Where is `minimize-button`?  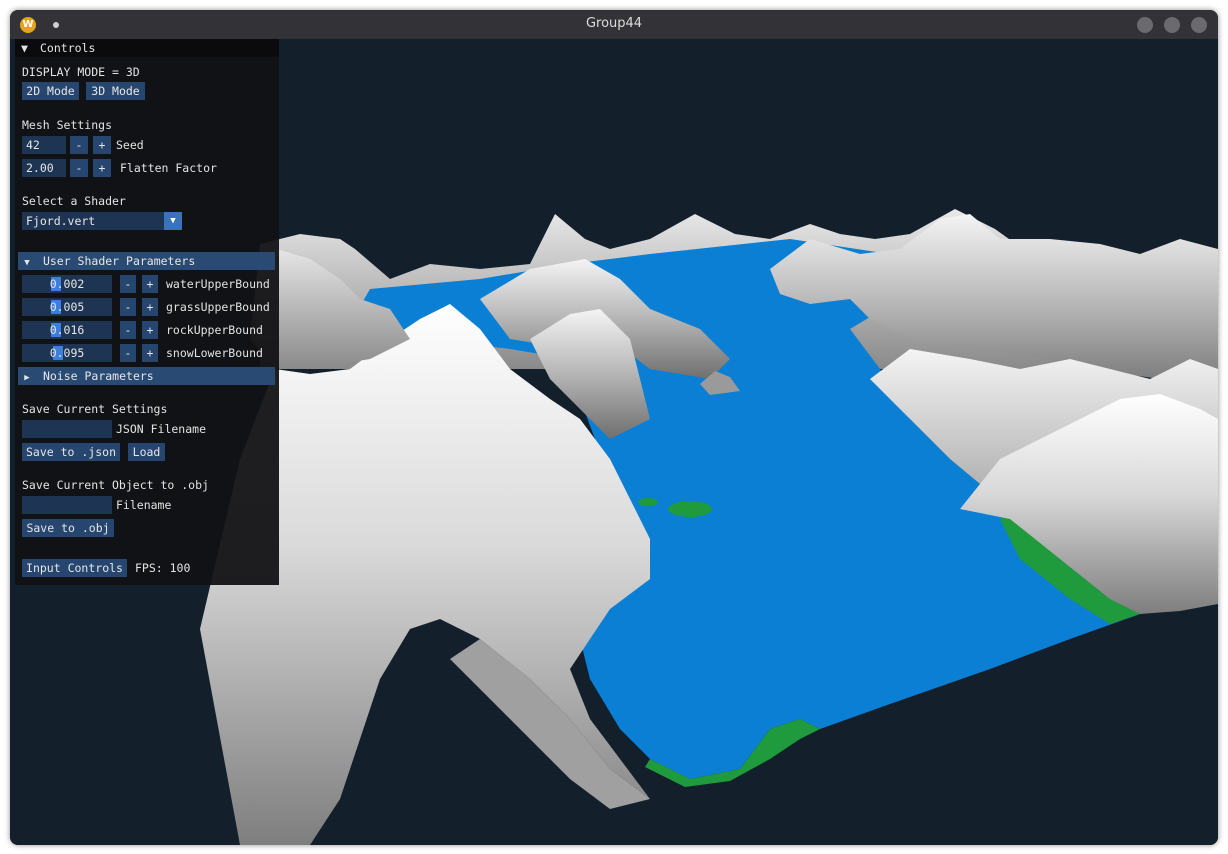
minimize-button is located at coordinates (1145, 25).